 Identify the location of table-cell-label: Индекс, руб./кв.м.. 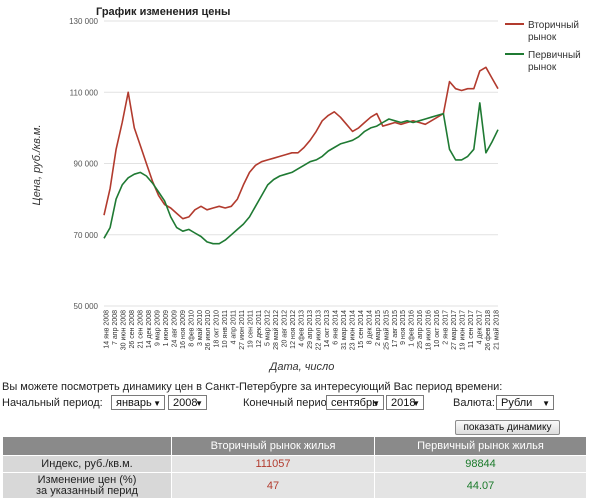
(87, 464).